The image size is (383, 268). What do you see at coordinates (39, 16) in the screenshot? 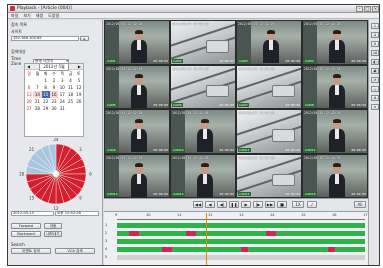
I see `menu-play: 재생` at bounding box center [39, 16].